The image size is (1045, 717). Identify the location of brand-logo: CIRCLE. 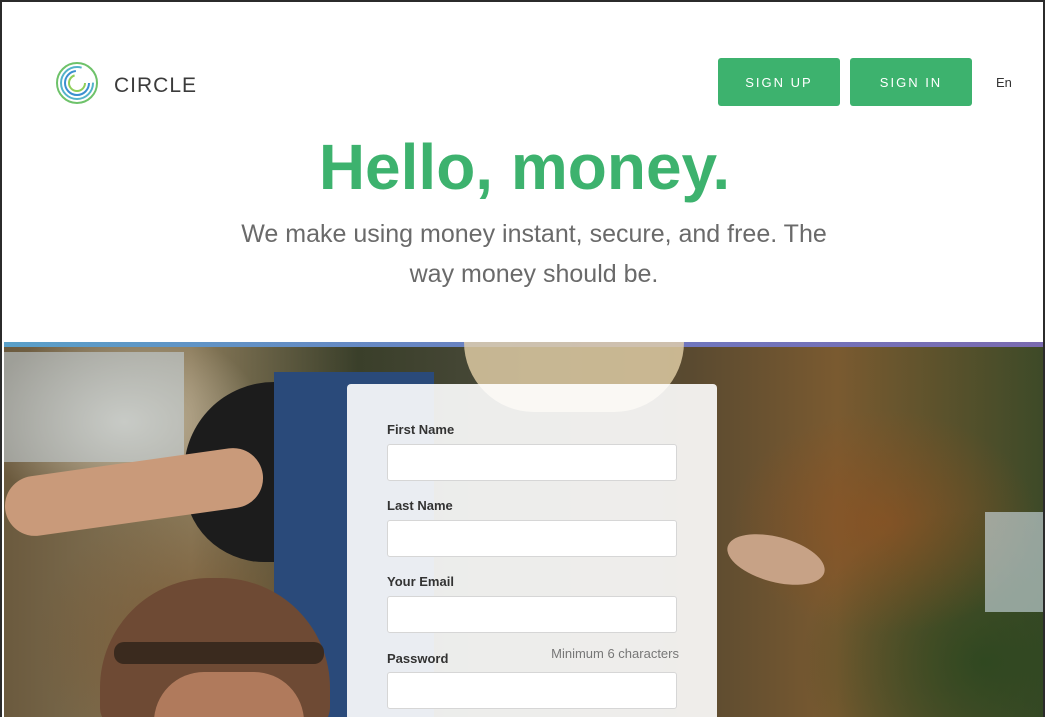
(125, 85).